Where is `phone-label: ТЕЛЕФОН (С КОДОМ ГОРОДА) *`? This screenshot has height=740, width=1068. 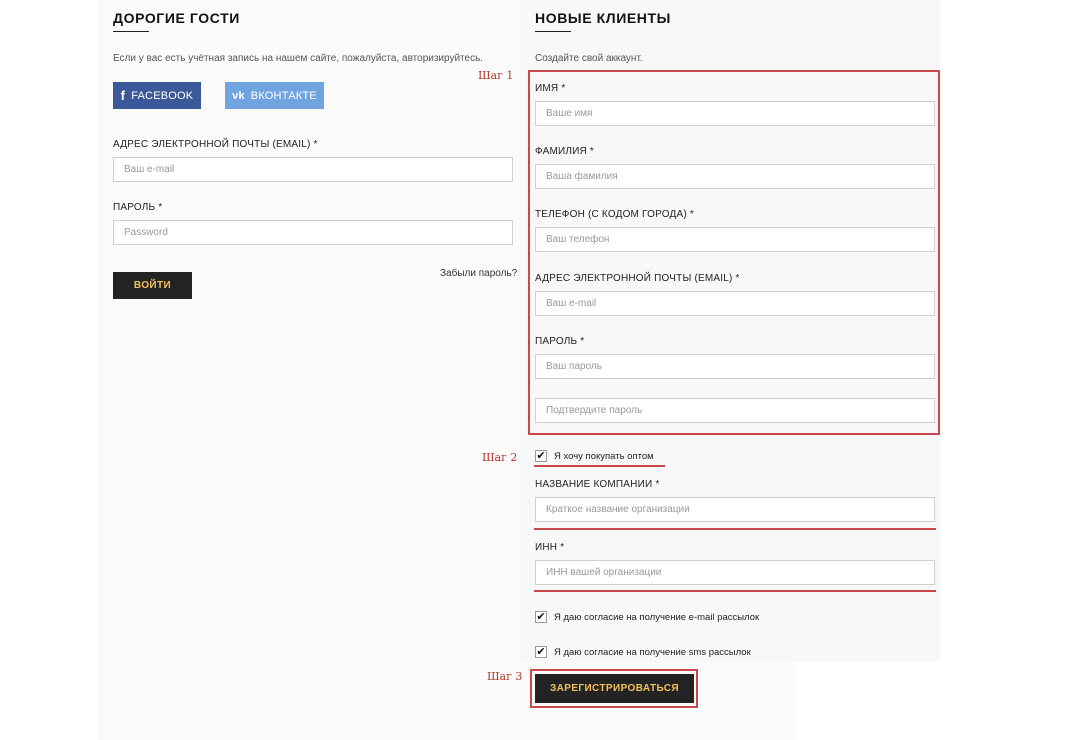 phone-label: ТЕЛЕФОН (С КОДОМ ГОРОДА) * is located at coordinates (614, 214).